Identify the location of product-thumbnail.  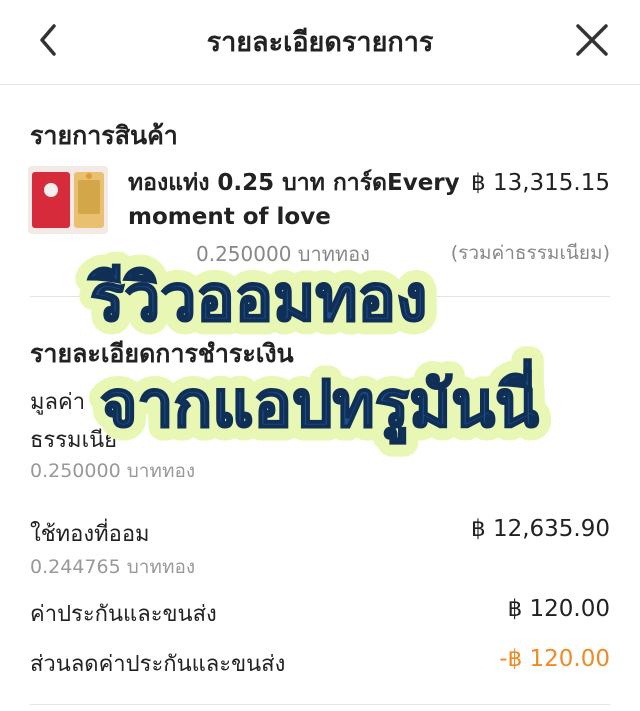
(68, 200).